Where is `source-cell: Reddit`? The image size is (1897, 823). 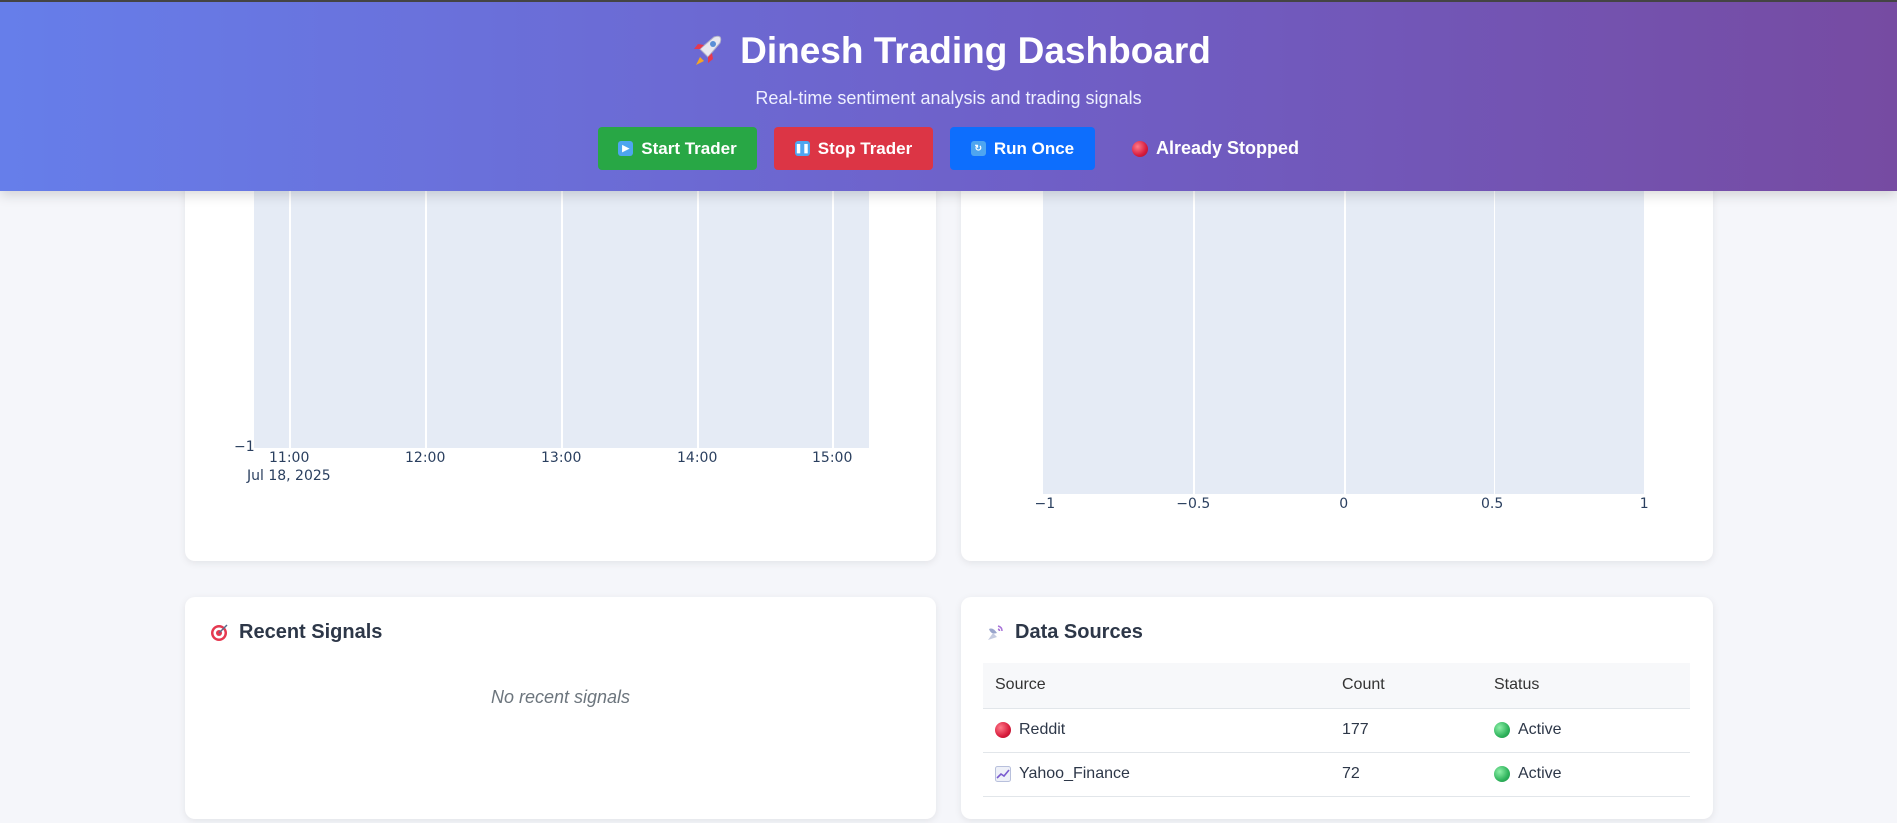
source-cell: Reddit is located at coordinates (1156, 730).